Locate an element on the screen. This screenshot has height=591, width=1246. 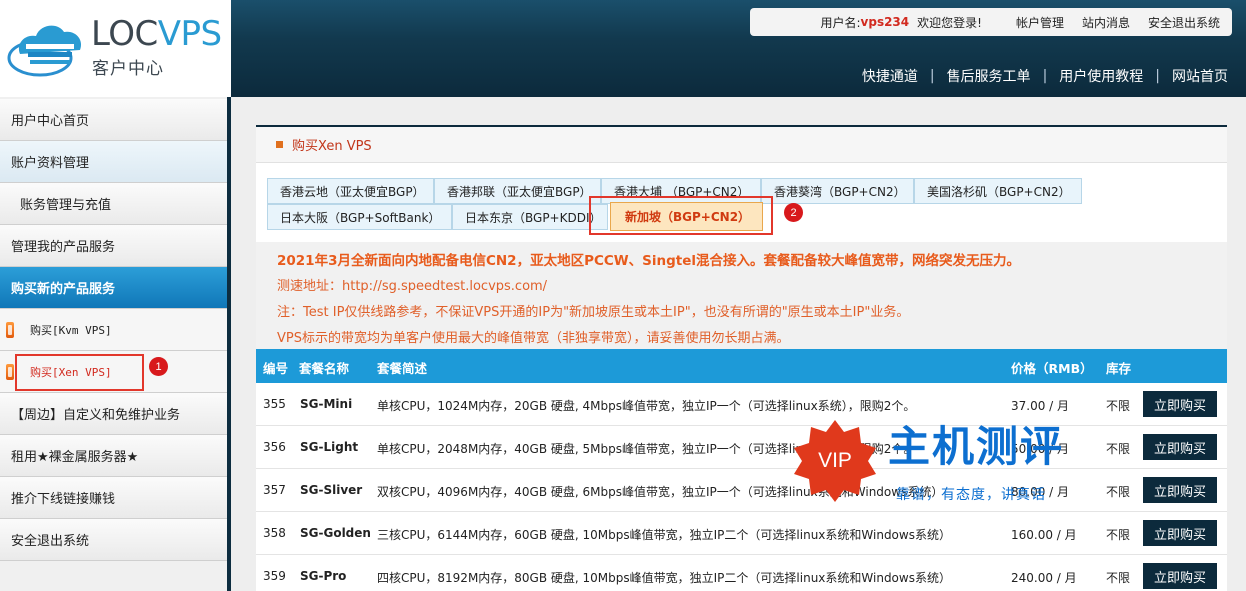
site-messages-link: 站内消息 is located at coordinates (1106, 22).